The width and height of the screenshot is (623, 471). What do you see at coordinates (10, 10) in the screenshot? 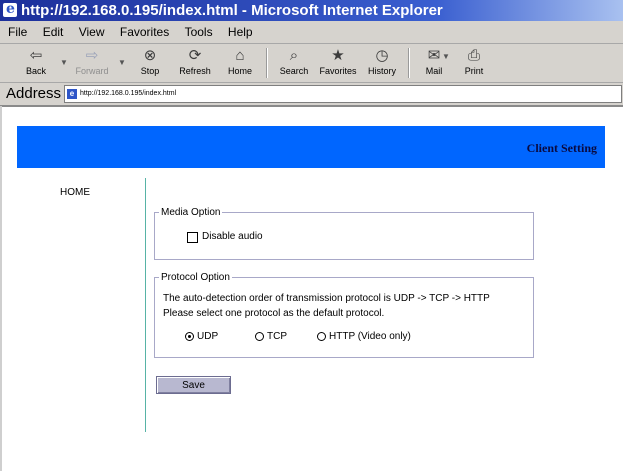
I see `ie-logo-icon` at bounding box center [10, 10].